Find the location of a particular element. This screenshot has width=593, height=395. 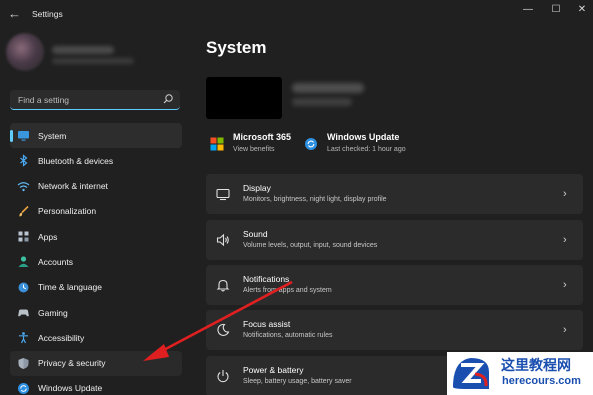

sidebar-item-label: System is located at coordinates (52, 135).